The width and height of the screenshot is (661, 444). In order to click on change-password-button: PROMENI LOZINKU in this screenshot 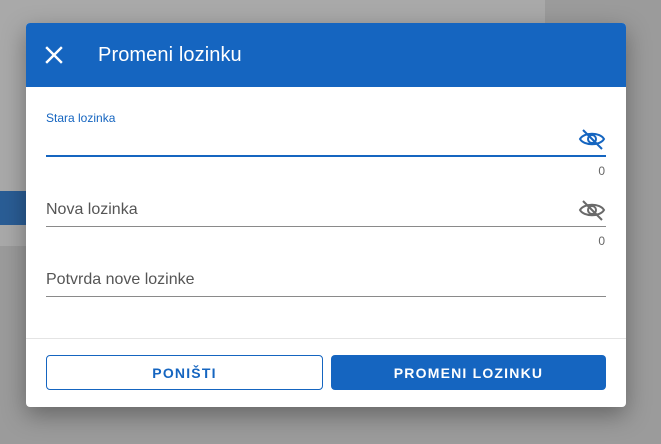, I will do `click(468, 372)`.